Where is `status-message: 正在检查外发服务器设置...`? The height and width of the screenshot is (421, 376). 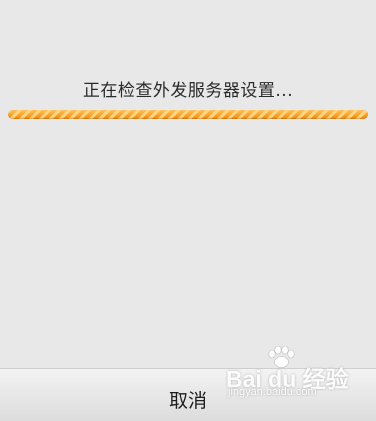
status-message: 正在检查外发服务器设置... is located at coordinates (188, 91).